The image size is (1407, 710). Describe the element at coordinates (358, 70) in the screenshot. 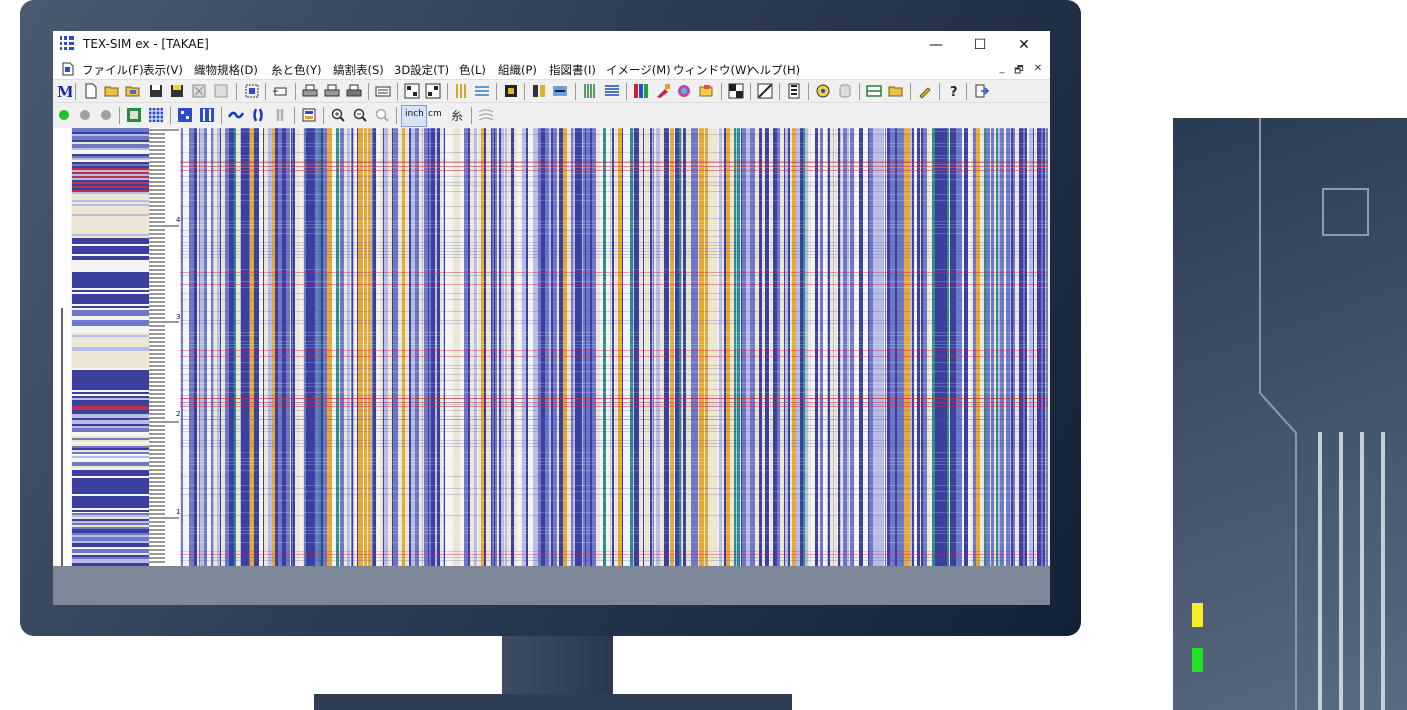

I see `menu-stripe-table: 縞割表(S)` at that location.